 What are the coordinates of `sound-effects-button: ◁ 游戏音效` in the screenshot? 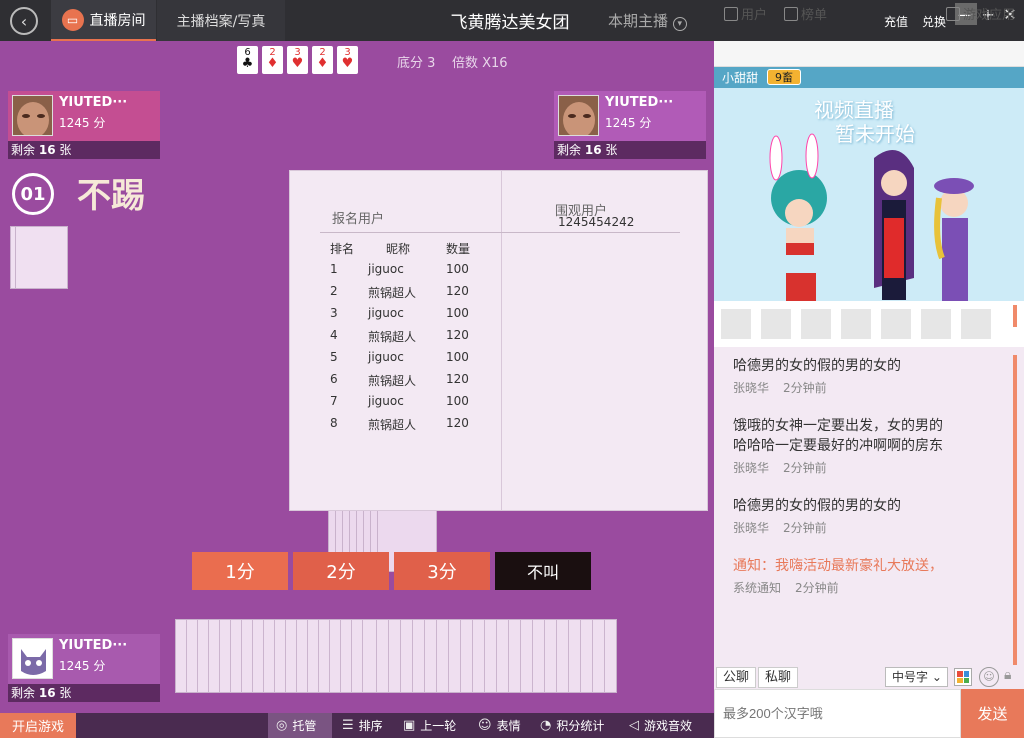 It's located at (660, 725).